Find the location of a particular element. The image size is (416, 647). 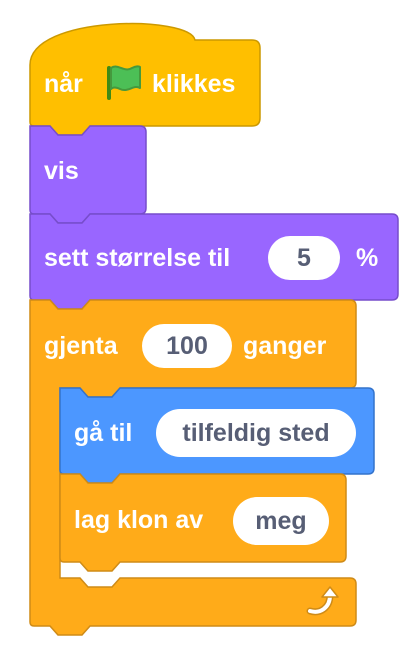

repeat-suffix-label: ganger is located at coordinates (285, 346).